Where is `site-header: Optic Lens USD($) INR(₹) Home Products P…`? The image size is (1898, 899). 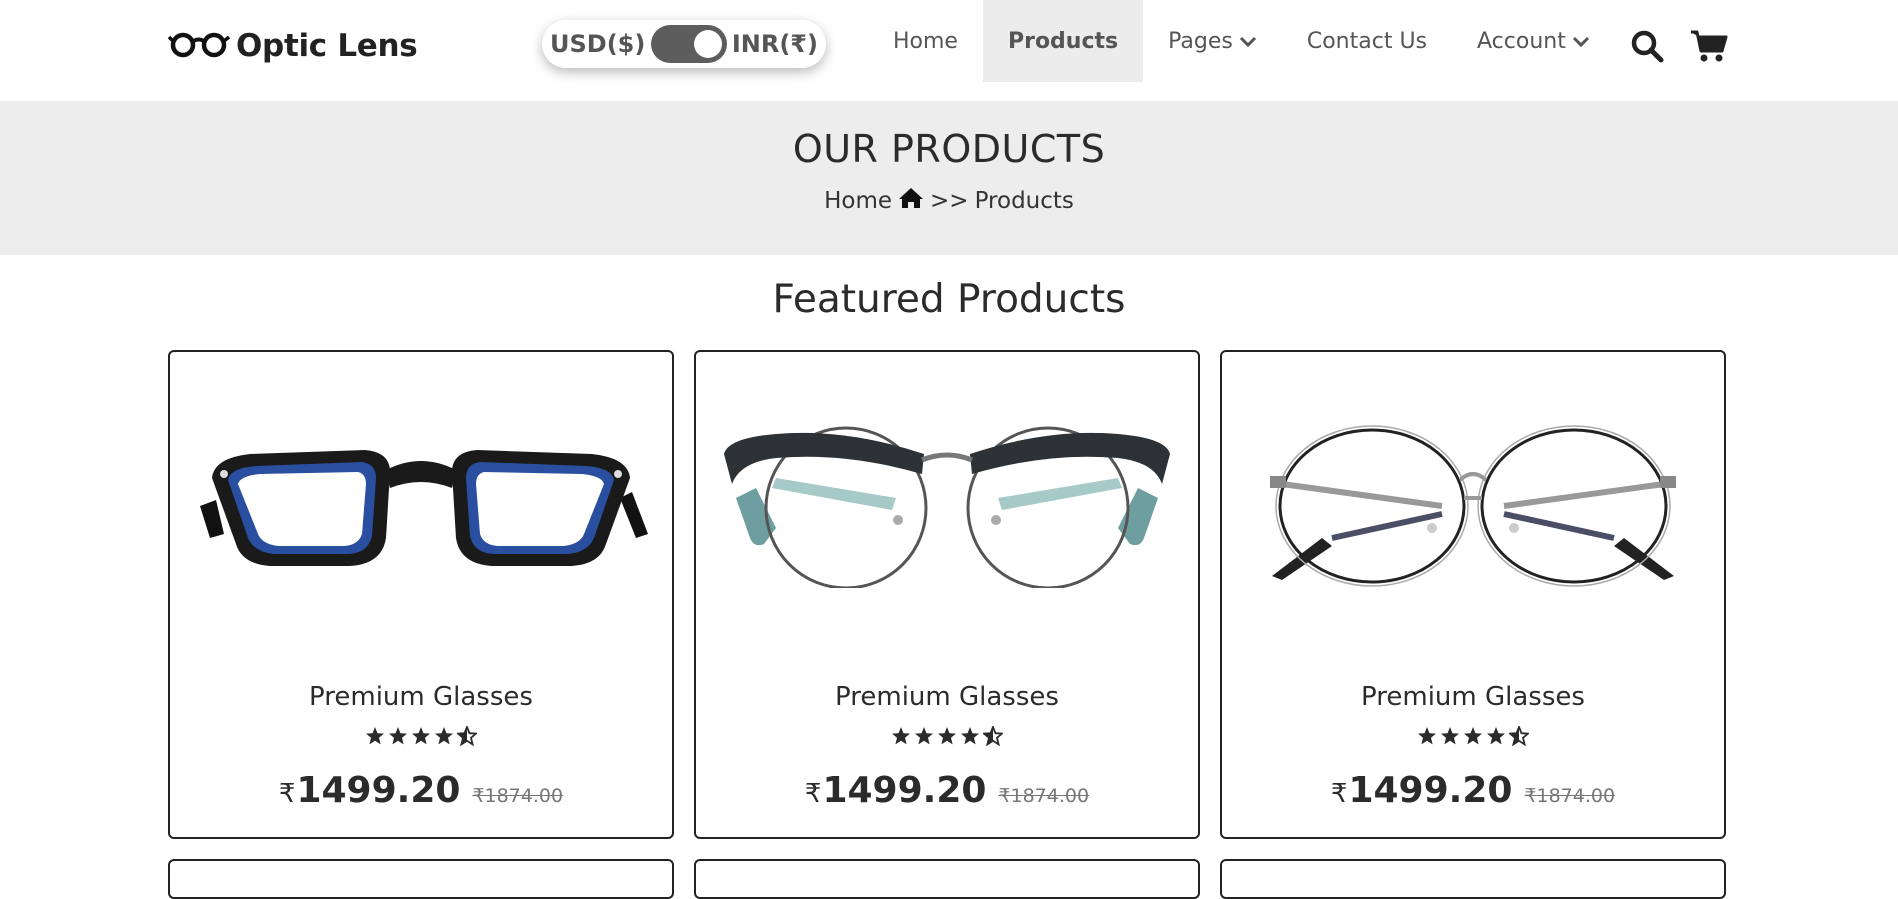
site-header: Optic Lens USD($) INR(₹) Home Products P… is located at coordinates (949, 50).